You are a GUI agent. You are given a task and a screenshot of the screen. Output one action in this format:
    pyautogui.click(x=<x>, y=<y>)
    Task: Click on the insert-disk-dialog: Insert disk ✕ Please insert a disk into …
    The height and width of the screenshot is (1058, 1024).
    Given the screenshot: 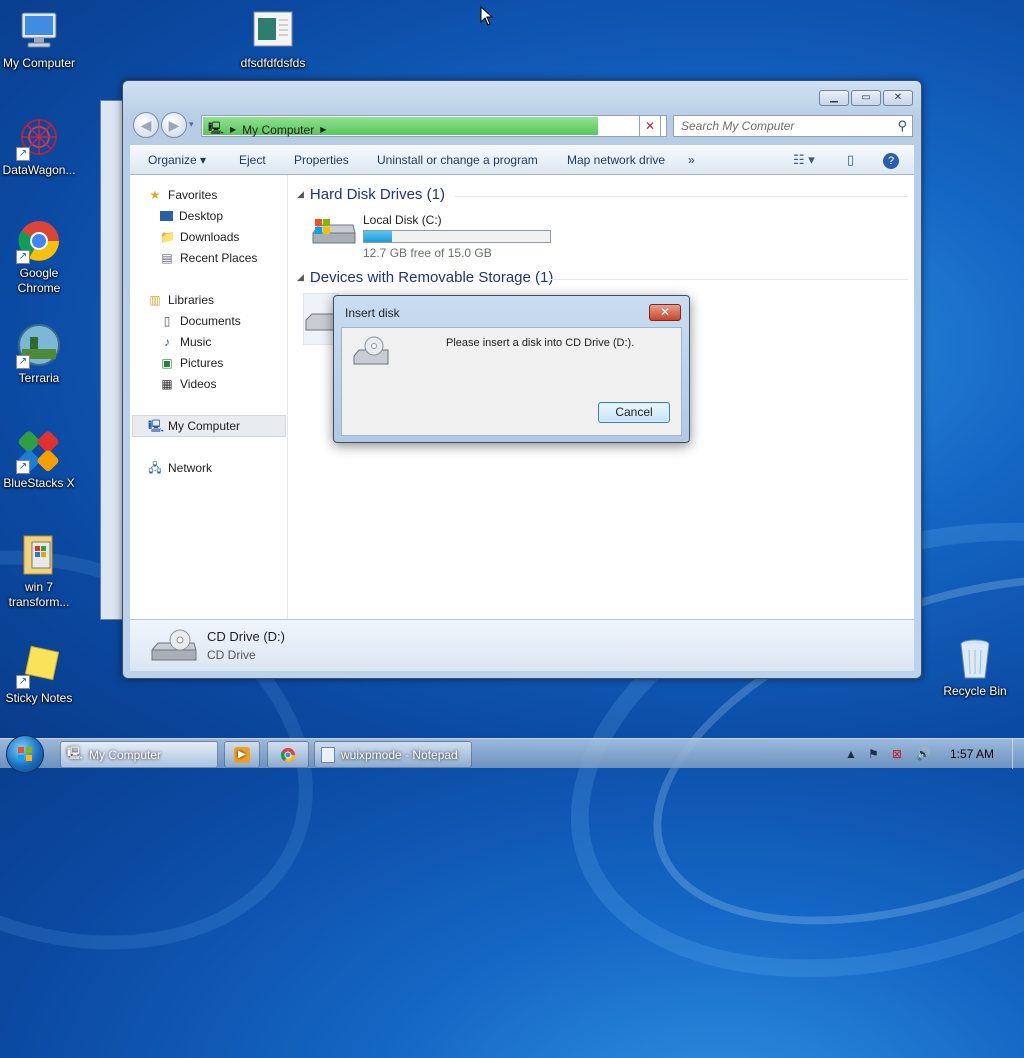 What is the action you would take?
    pyautogui.click(x=511, y=369)
    